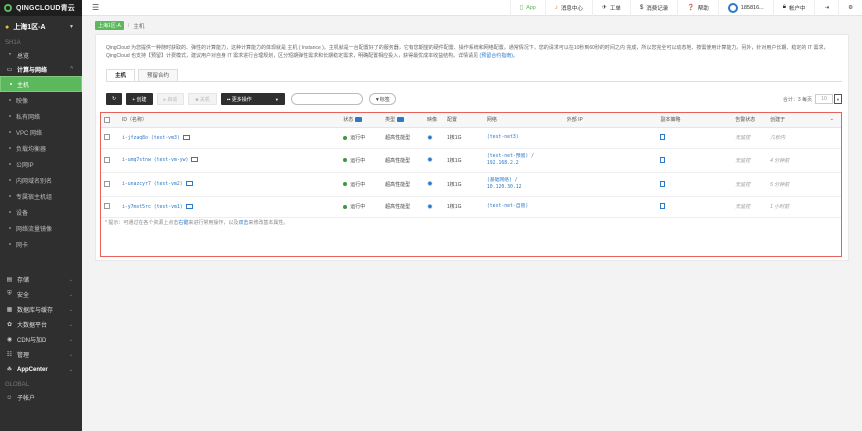  What do you see at coordinates (139, 99) in the screenshot?
I see `create-button: + 创建` at bounding box center [139, 99].